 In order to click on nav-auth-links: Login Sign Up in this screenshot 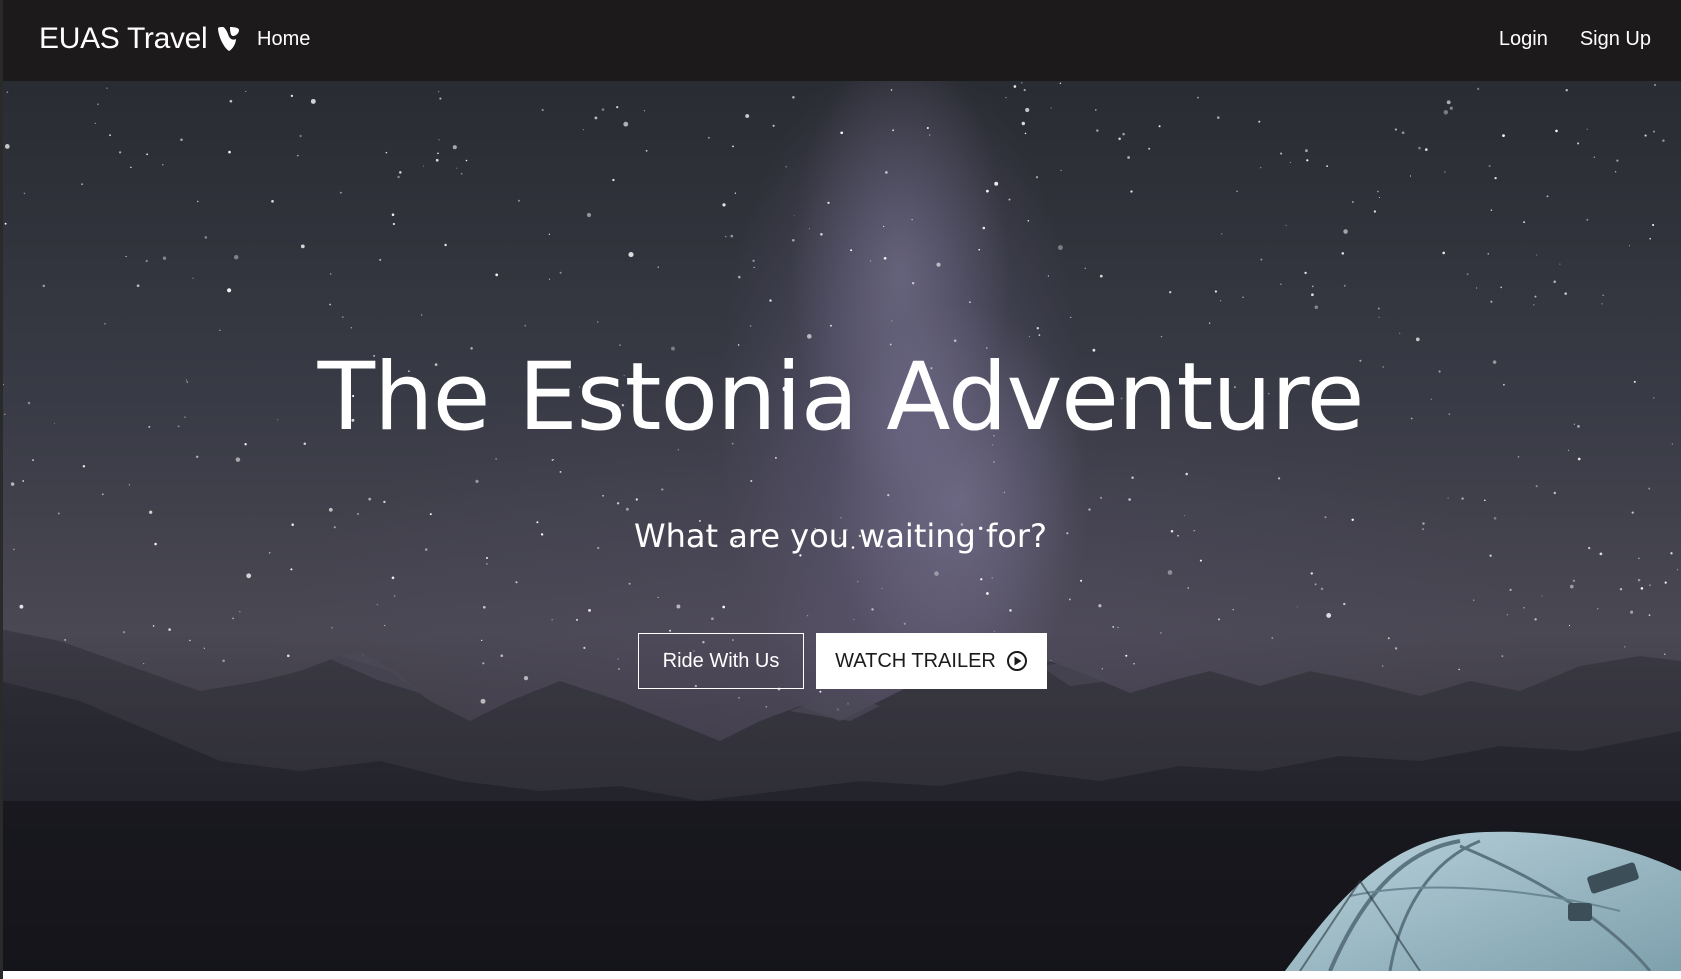, I will do `click(1575, 39)`.